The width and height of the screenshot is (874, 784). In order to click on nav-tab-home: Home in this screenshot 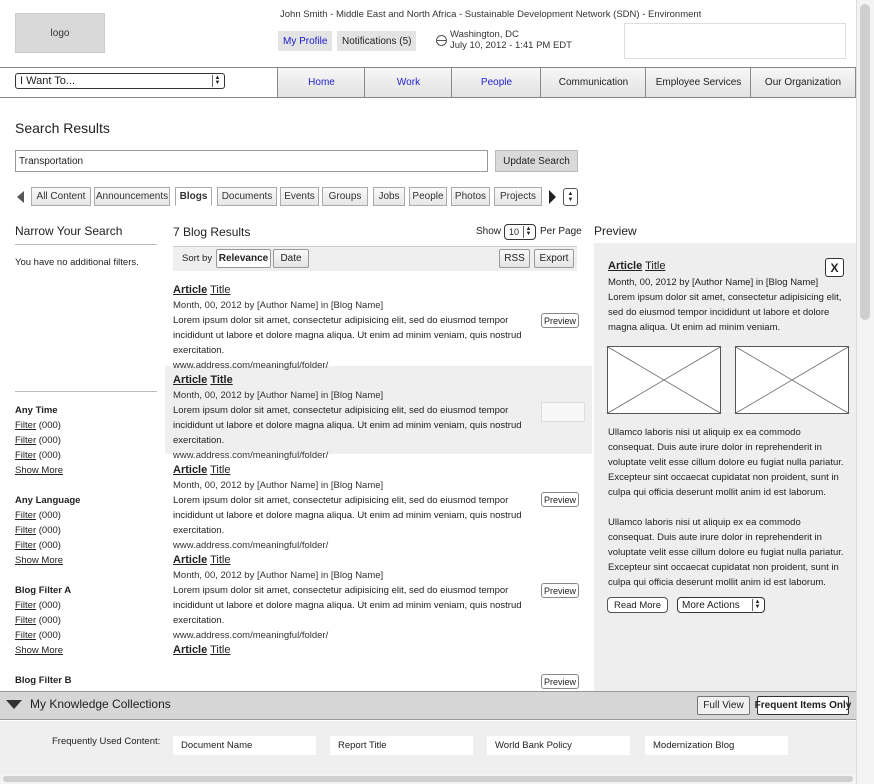, I will do `click(321, 82)`.